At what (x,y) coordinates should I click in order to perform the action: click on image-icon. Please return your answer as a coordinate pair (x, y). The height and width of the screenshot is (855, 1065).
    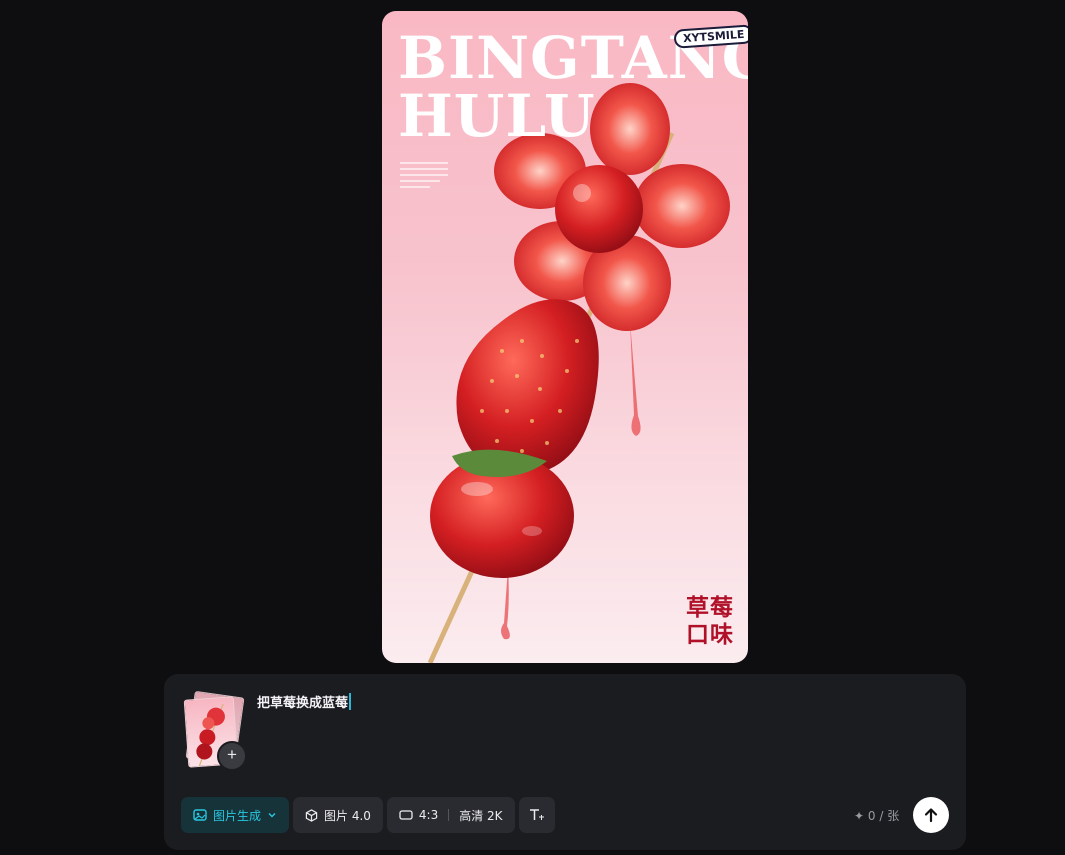
    Looking at the image, I should click on (200, 815).